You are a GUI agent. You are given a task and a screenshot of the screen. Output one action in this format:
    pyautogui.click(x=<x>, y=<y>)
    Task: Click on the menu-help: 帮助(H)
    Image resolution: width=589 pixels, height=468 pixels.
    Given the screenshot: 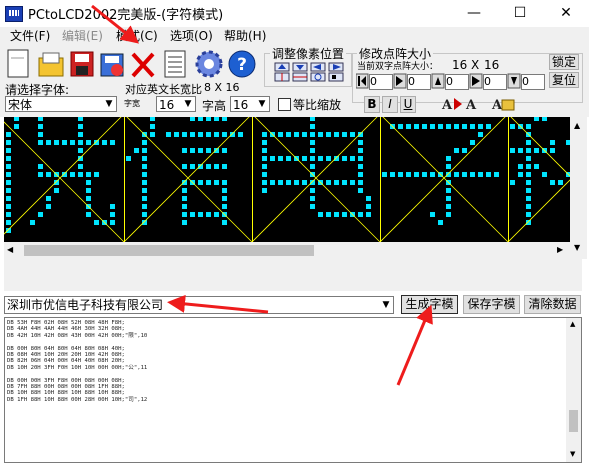 What is the action you would take?
    pyautogui.click(x=245, y=36)
    